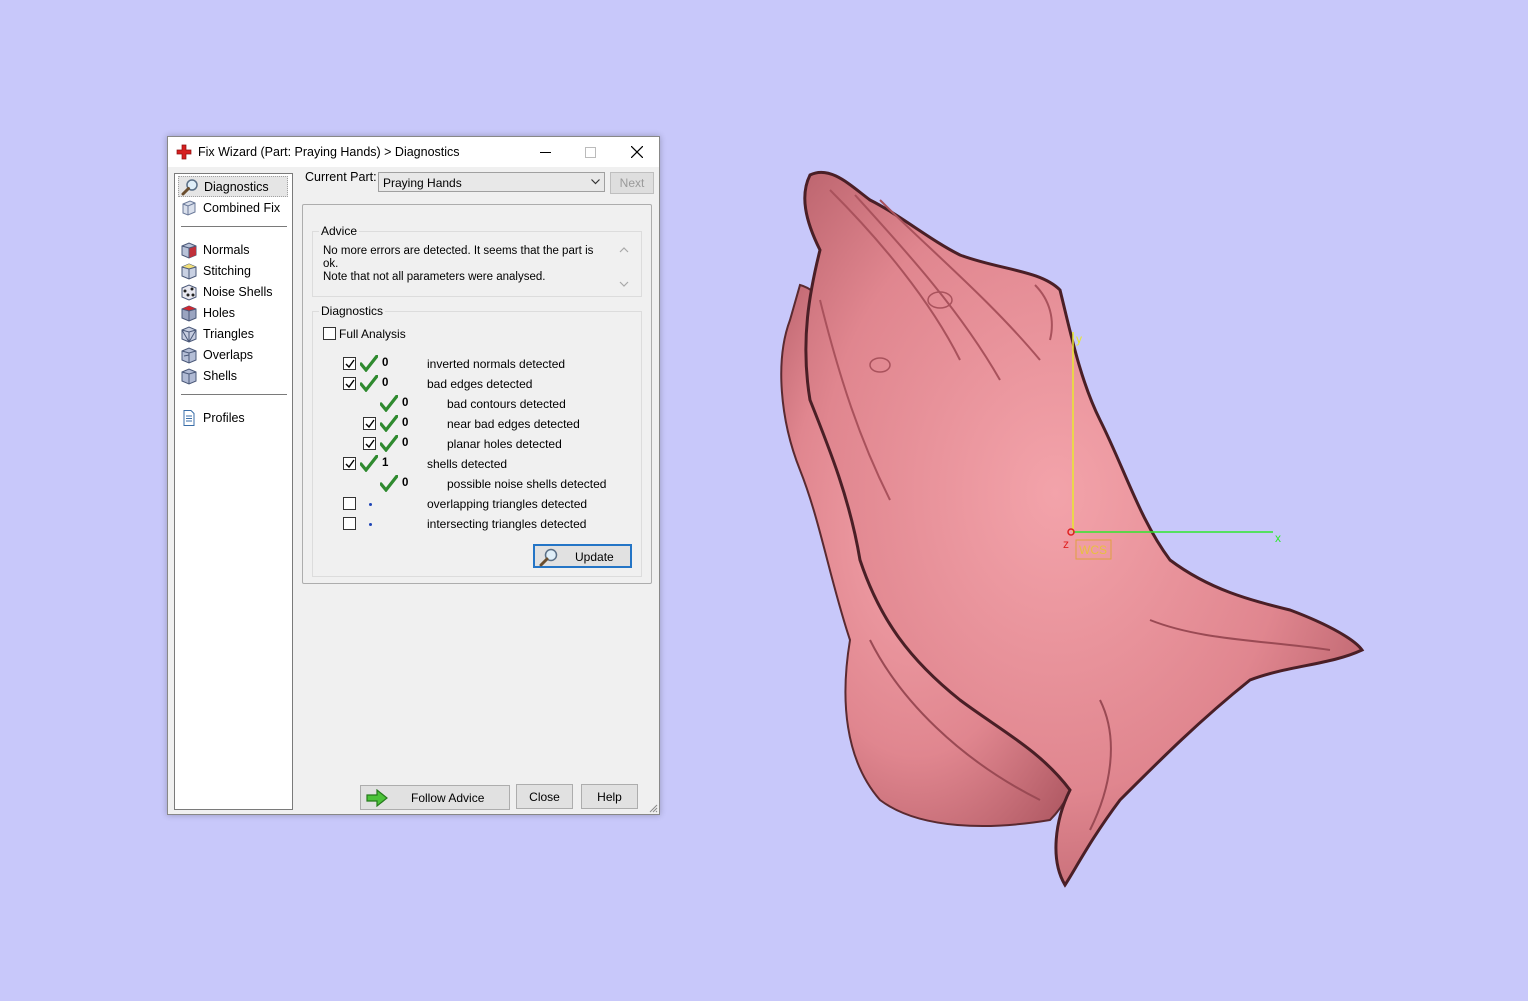 The height and width of the screenshot is (1001, 1528). I want to click on nav-item-overlaps: Overlaps, so click(233, 354).